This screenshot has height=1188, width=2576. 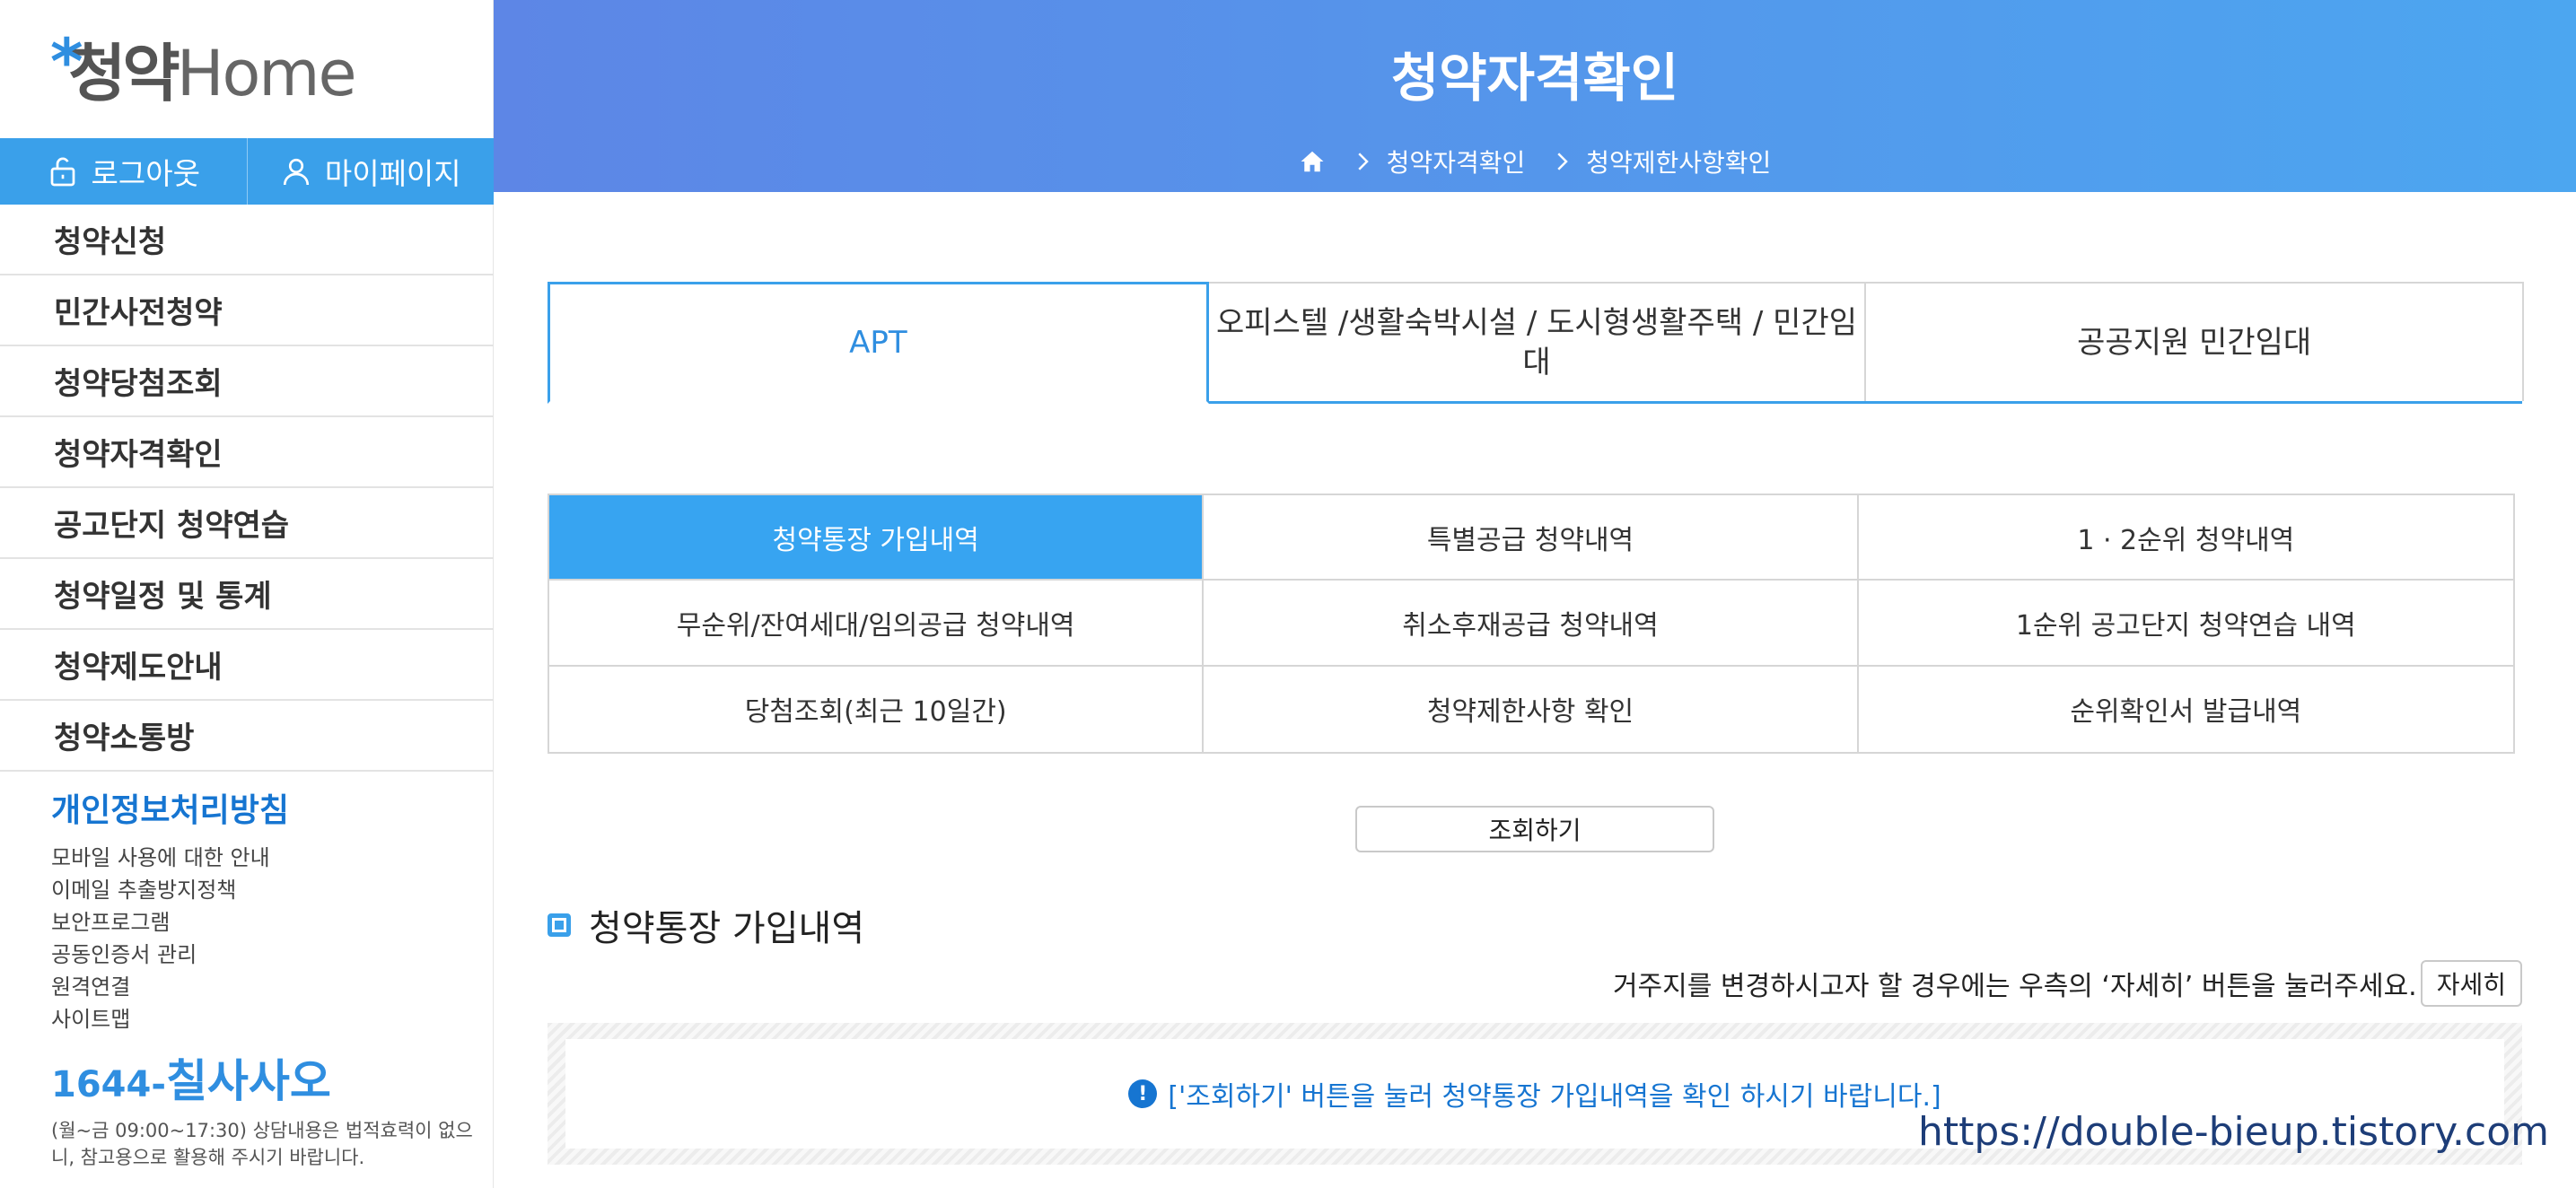 What do you see at coordinates (247, 381) in the screenshot?
I see `sidebar-item-winning-check: 청약당첨조회` at bounding box center [247, 381].